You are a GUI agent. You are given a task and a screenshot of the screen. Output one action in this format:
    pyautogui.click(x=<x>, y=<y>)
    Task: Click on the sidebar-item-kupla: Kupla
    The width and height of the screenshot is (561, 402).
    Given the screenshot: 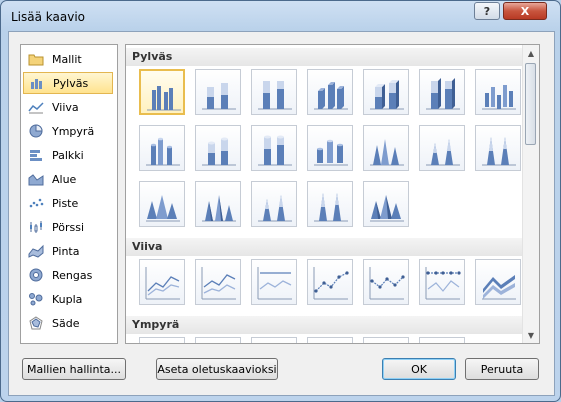 What is the action you would take?
    pyautogui.click(x=68, y=299)
    